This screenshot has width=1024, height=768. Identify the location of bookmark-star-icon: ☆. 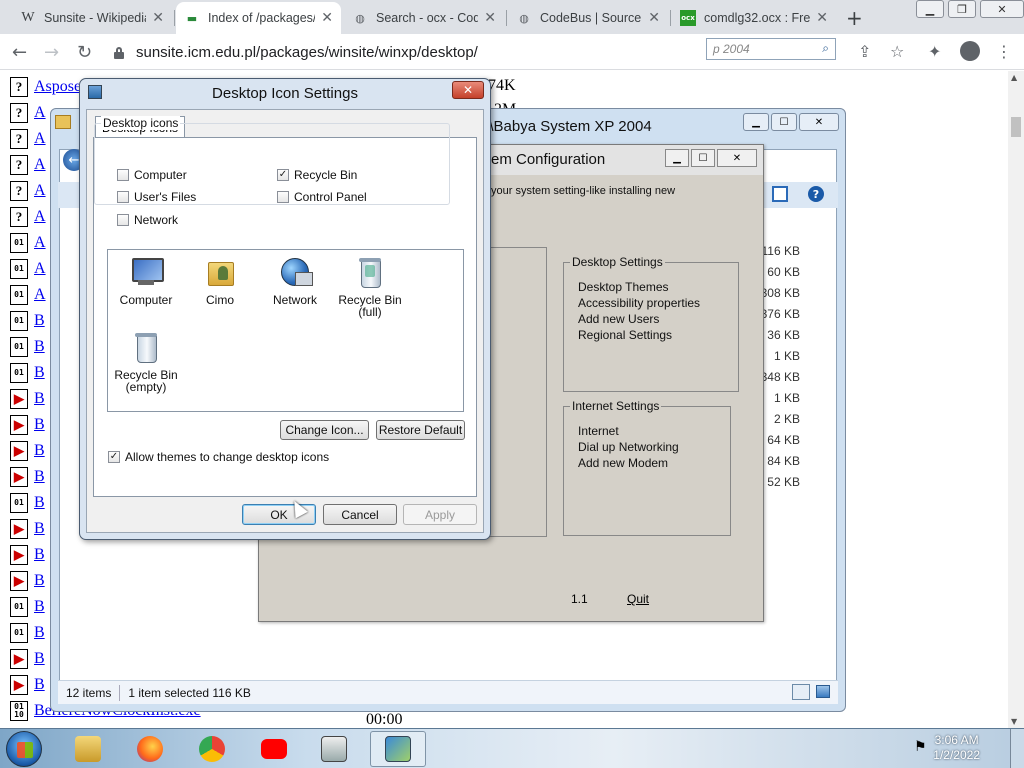
(897, 51).